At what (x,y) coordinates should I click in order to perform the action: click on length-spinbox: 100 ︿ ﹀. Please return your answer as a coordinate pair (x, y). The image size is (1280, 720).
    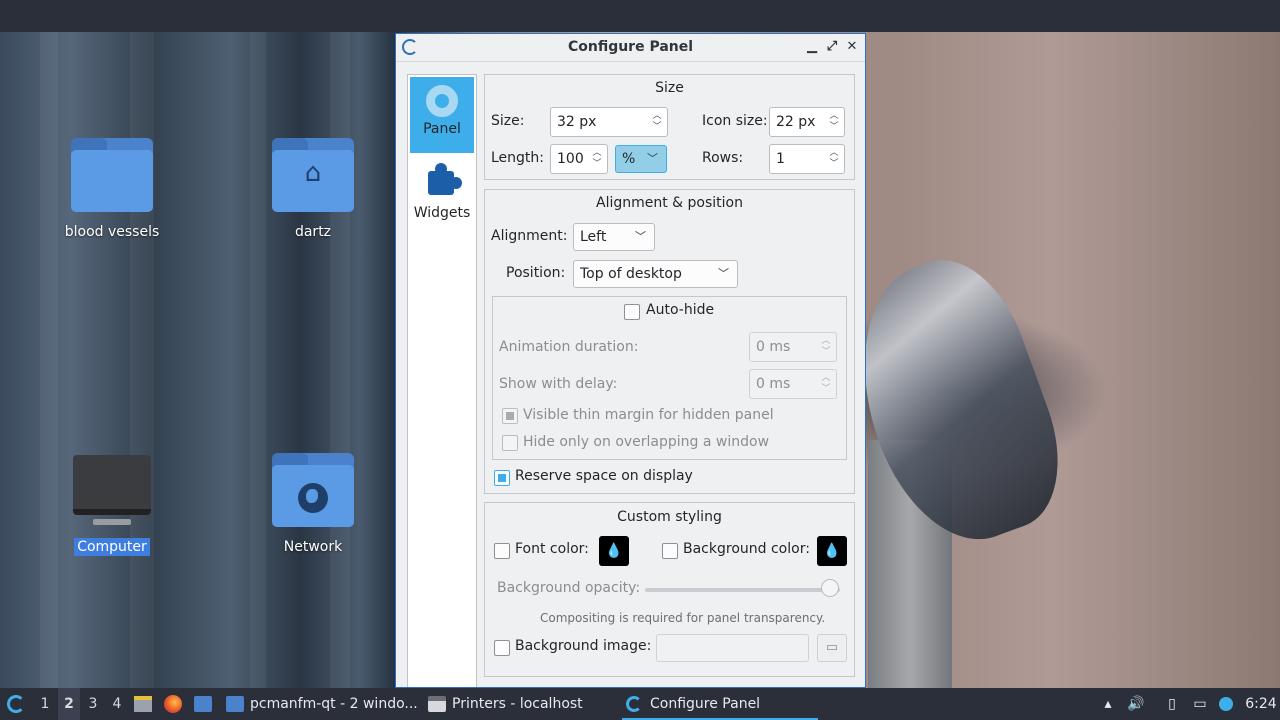
    Looking at the image, I should click on (579, 159).